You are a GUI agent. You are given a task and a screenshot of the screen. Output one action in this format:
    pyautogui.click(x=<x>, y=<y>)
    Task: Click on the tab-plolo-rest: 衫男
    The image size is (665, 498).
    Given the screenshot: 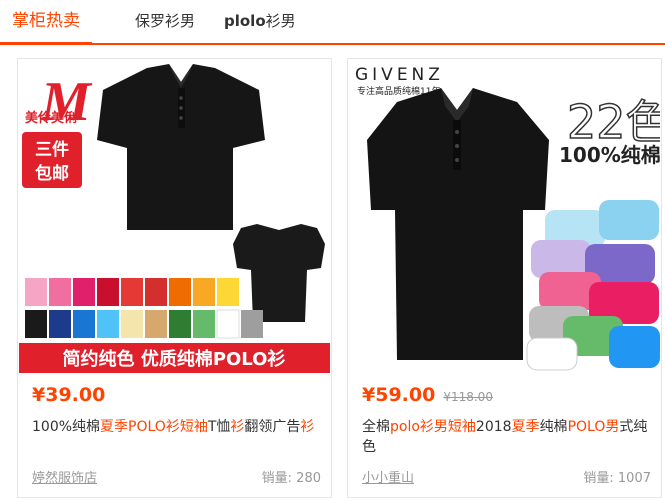 What is the action you would take?
    pyautogui.click(x=280, y=21)
    